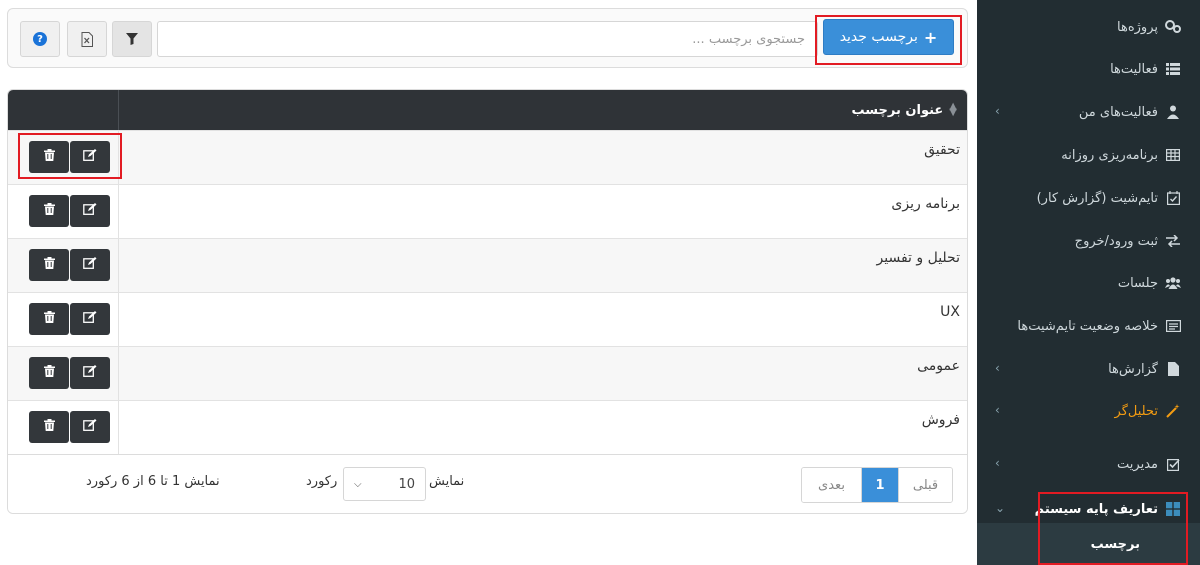  Describe the element at coordinates (1088, 411) in the screenshot. I see `sidebar-item-magic-wand: تحلیل‌گر ›` at that location.